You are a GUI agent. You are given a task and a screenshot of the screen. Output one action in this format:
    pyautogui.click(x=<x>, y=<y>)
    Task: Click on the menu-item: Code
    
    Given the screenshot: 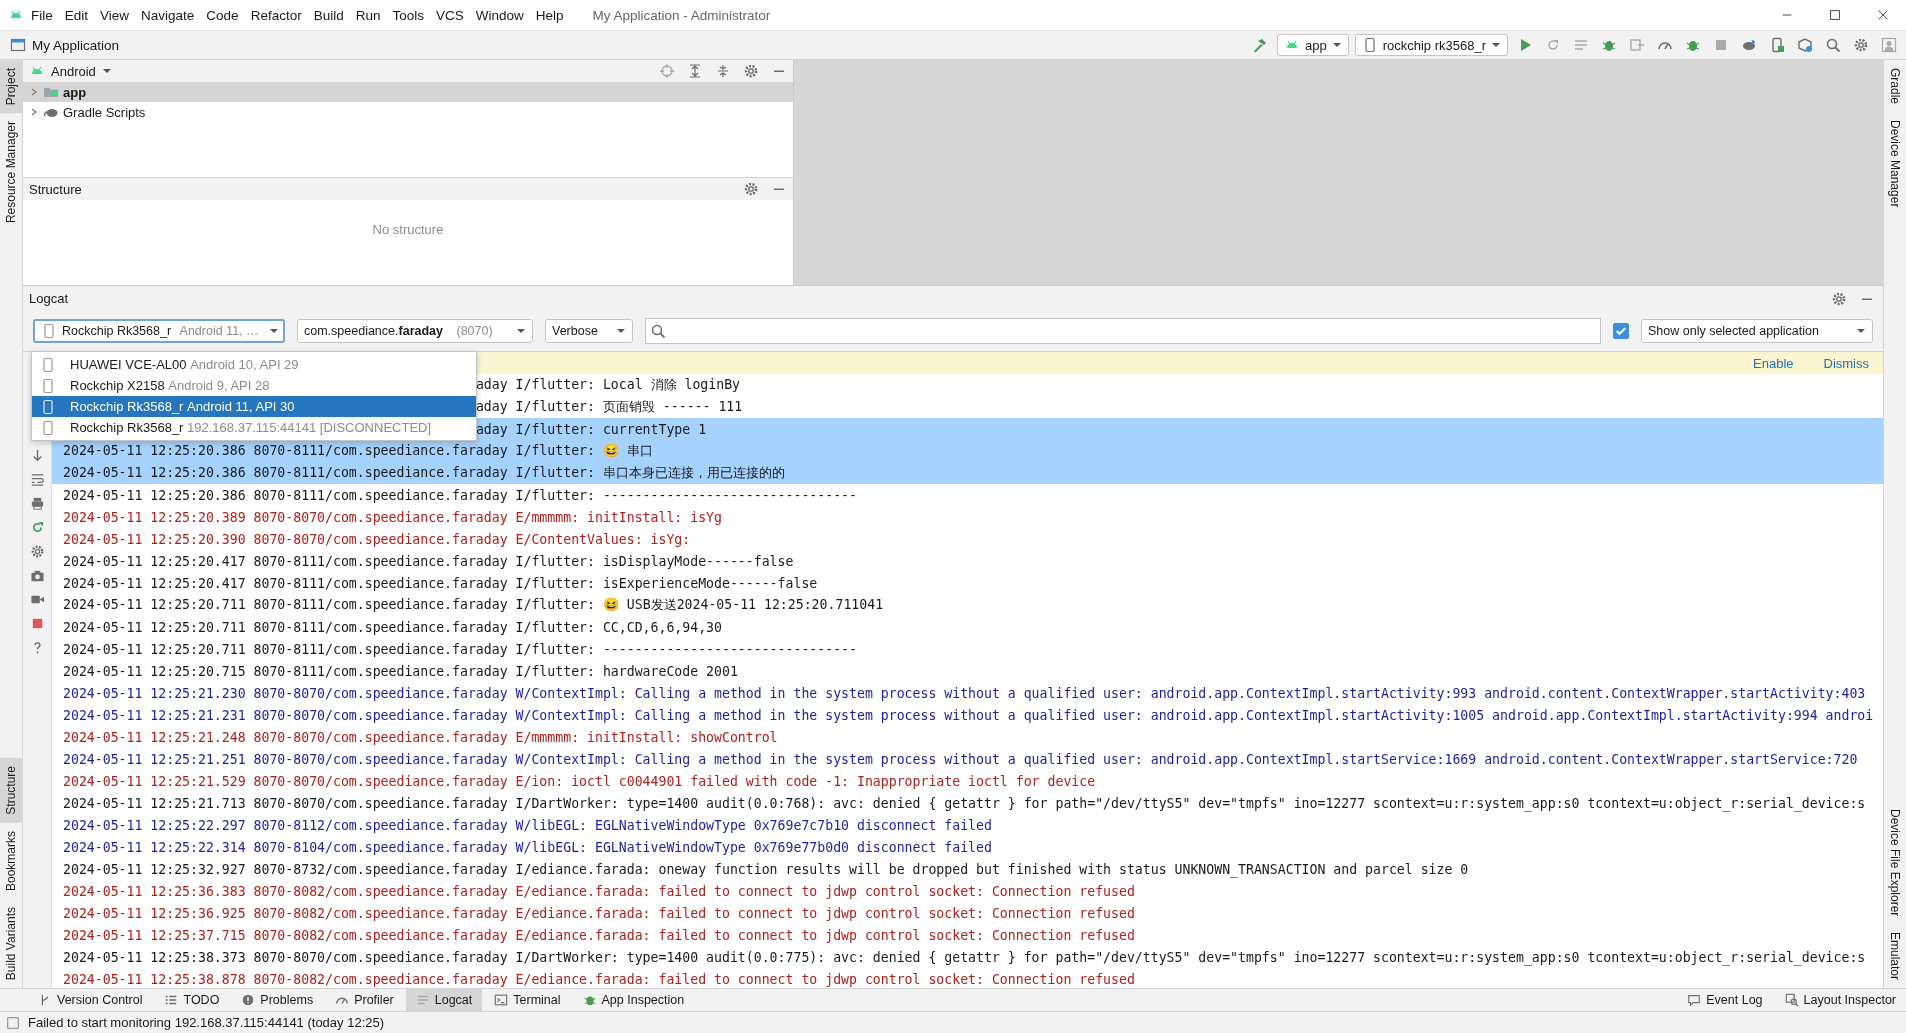 What is the action you would take?
    pyautogui.click(x=222, y=15)
    